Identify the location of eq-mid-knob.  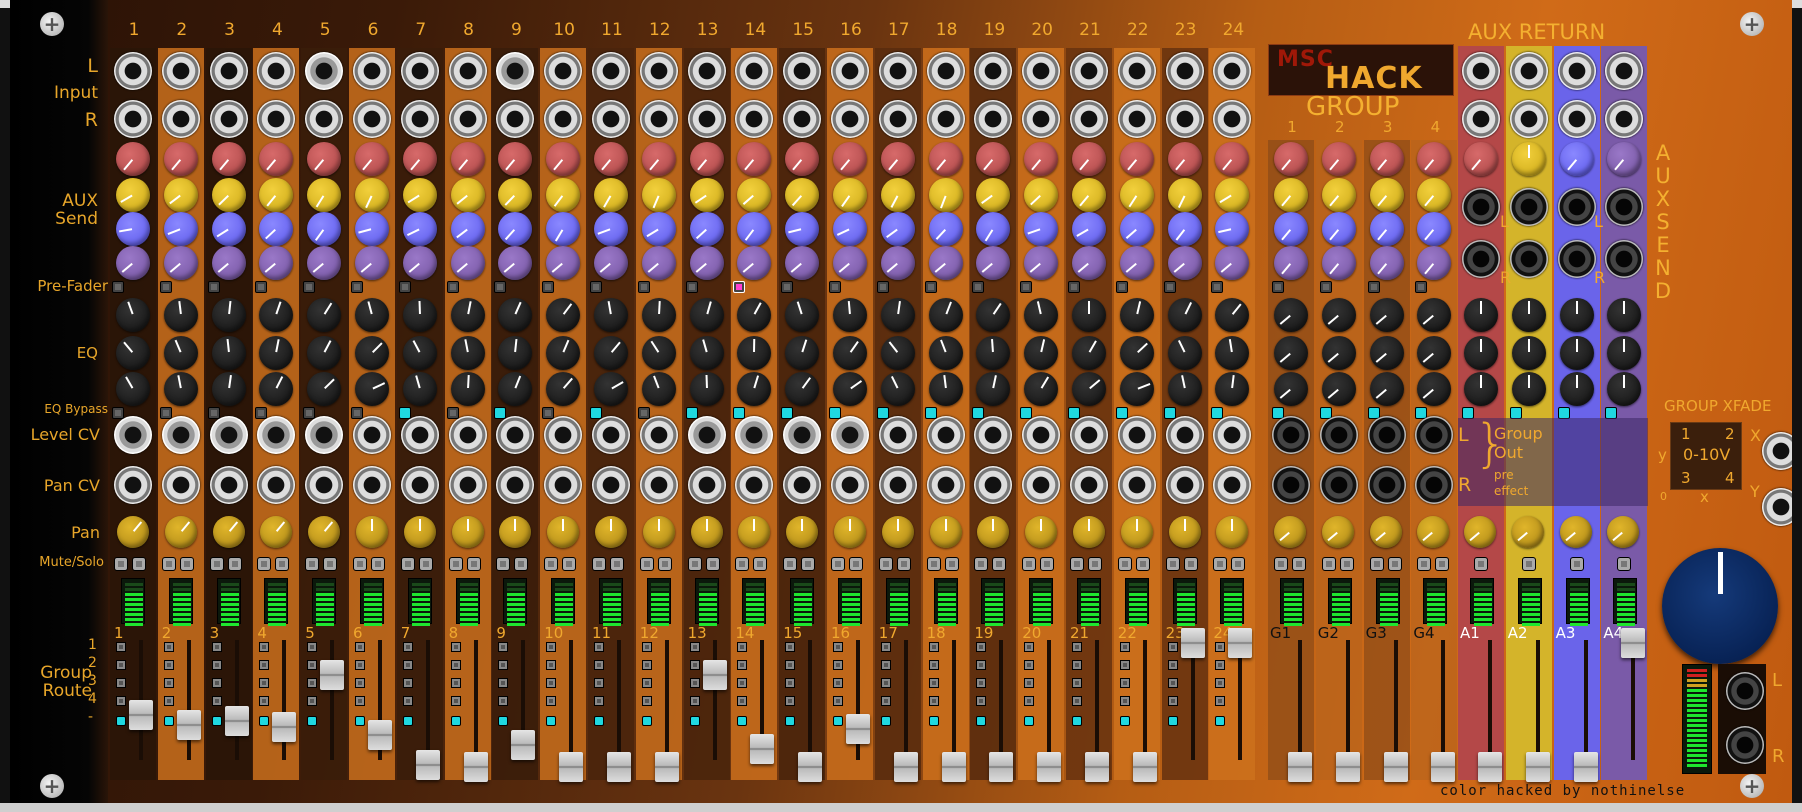
(658, 353).